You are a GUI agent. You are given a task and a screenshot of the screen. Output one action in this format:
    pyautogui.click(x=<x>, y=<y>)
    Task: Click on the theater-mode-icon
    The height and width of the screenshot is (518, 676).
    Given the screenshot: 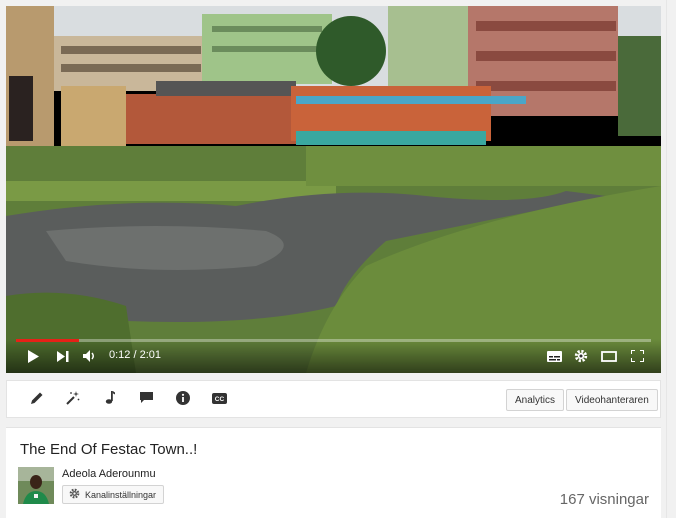 What is the action you would take?
    pyautogui.click(x=609, y=356)
    